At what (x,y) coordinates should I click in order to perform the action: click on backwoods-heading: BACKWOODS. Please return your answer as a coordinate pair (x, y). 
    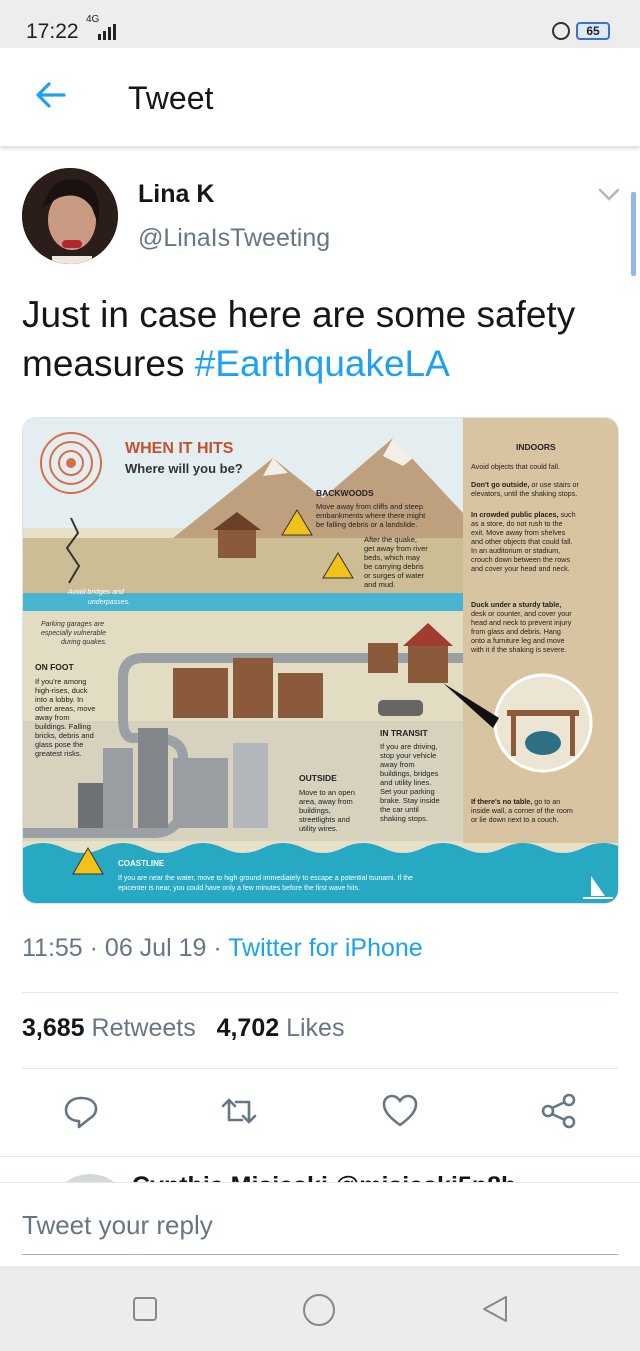
    Looking at the image, I should click on (345, 493).